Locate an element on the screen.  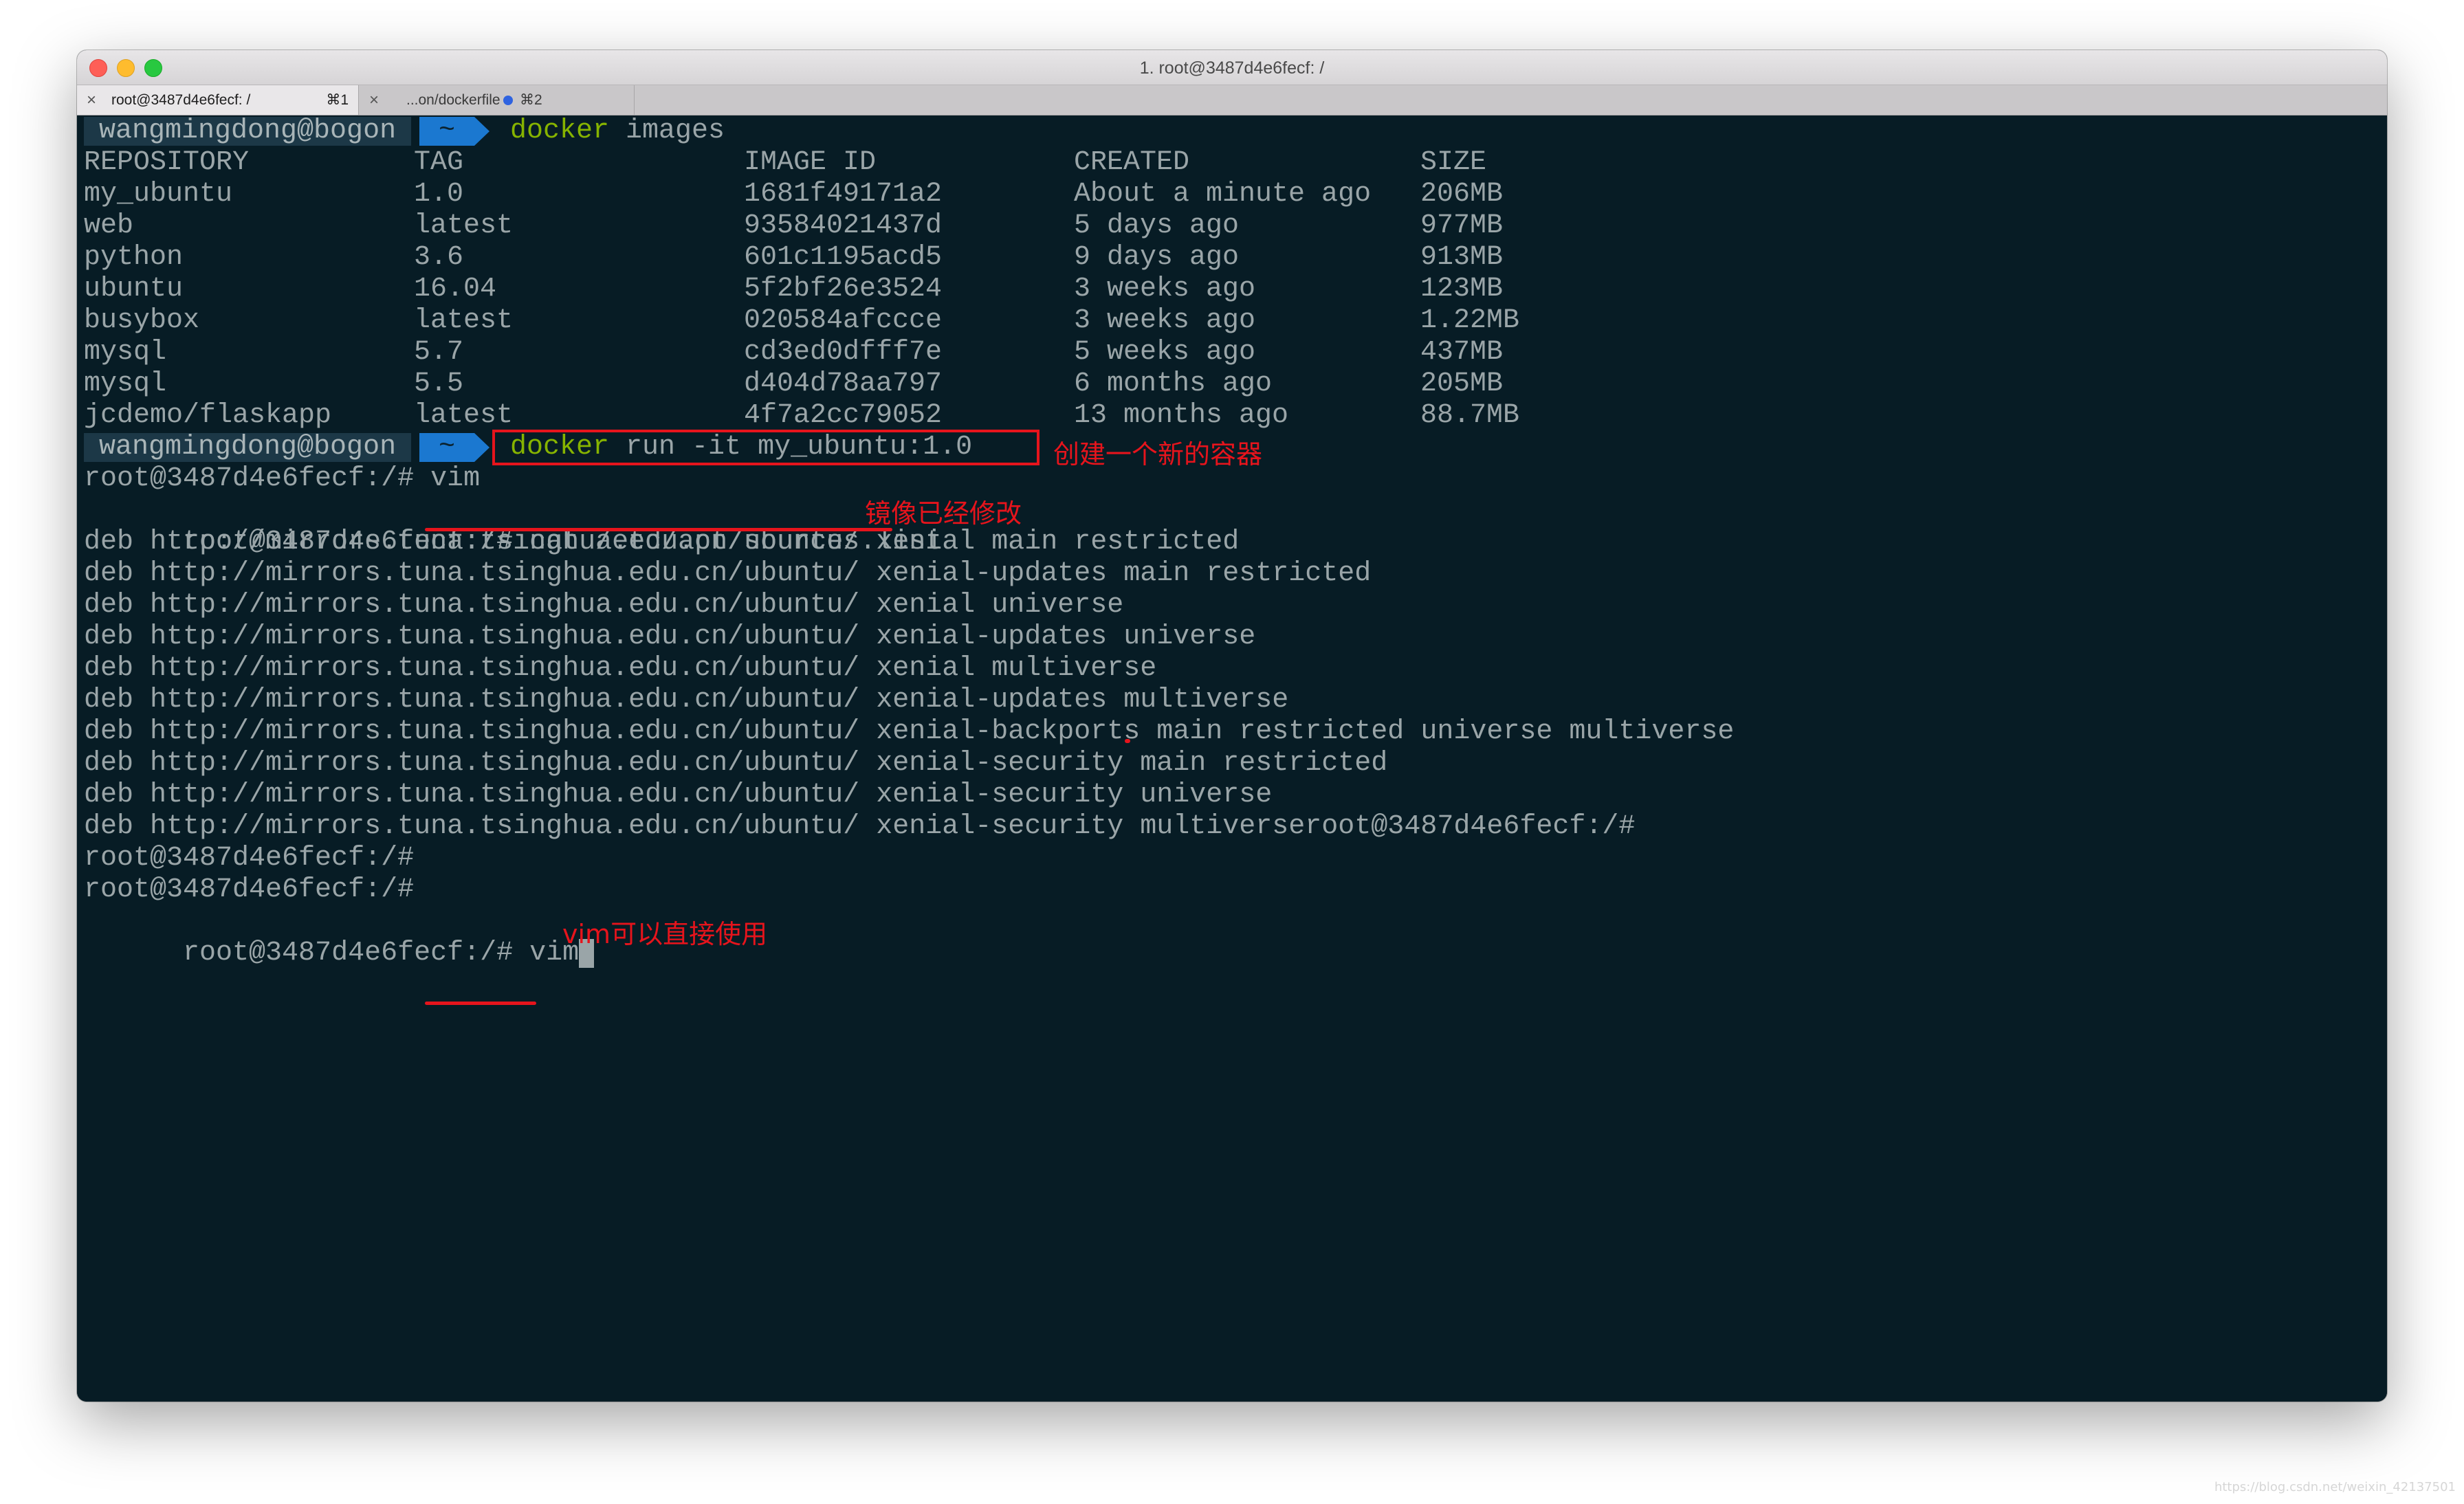
annotation-label: 镜像已经修改 is located at coordinates (944, 513).